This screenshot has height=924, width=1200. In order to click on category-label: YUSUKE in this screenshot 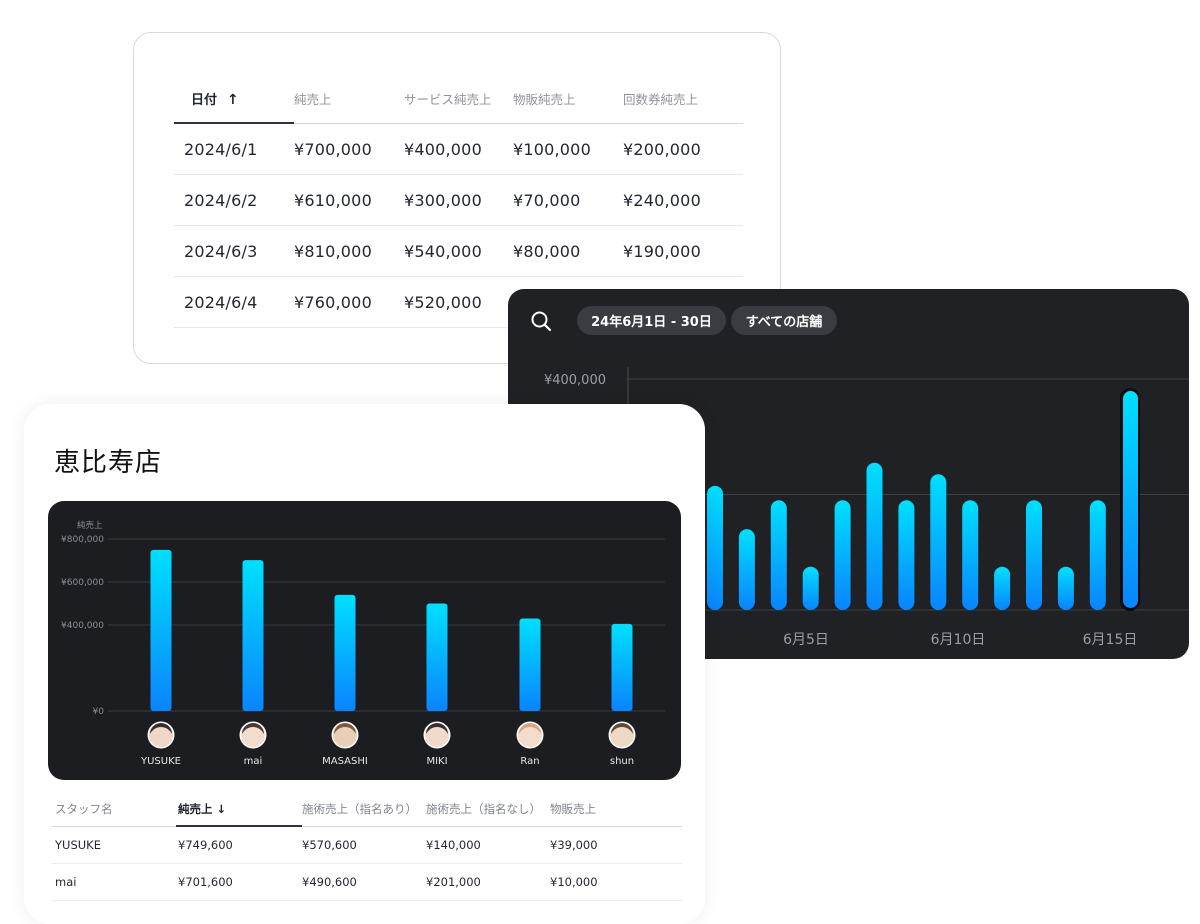, I will do `click(160, 761)`.